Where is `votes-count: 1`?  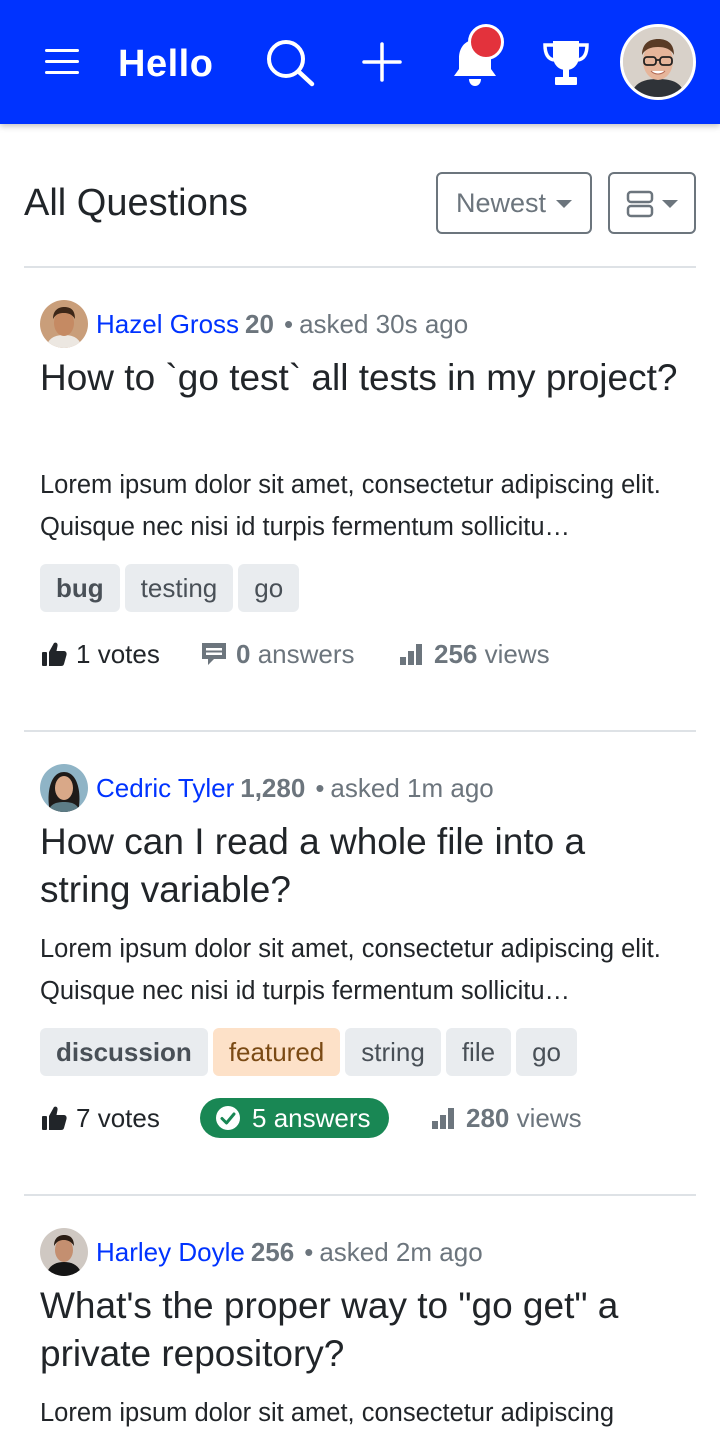 votes-count: 1 is located at coordinates (83, 654).